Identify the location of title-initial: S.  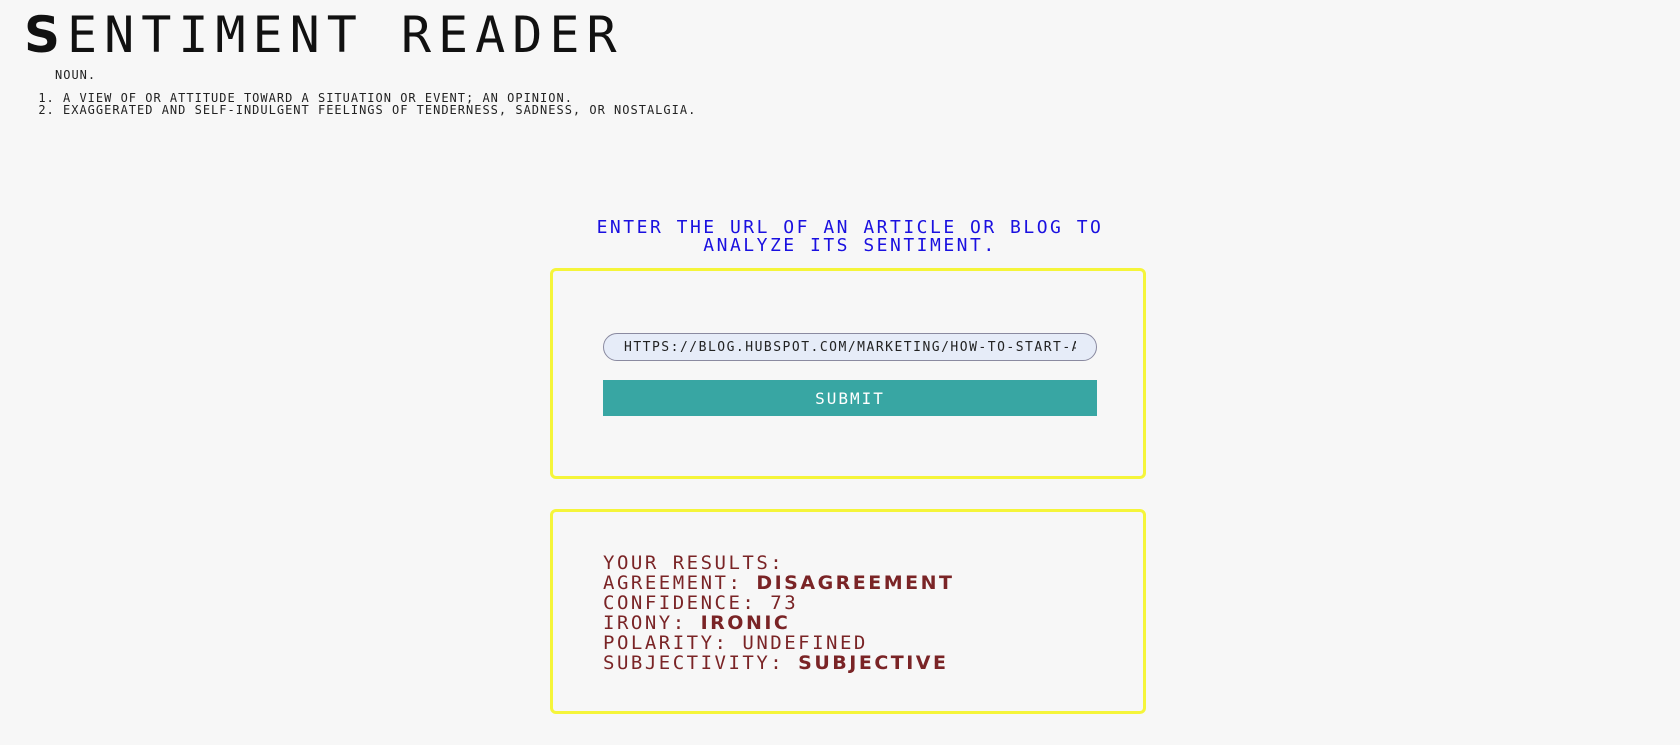
(46, 35).